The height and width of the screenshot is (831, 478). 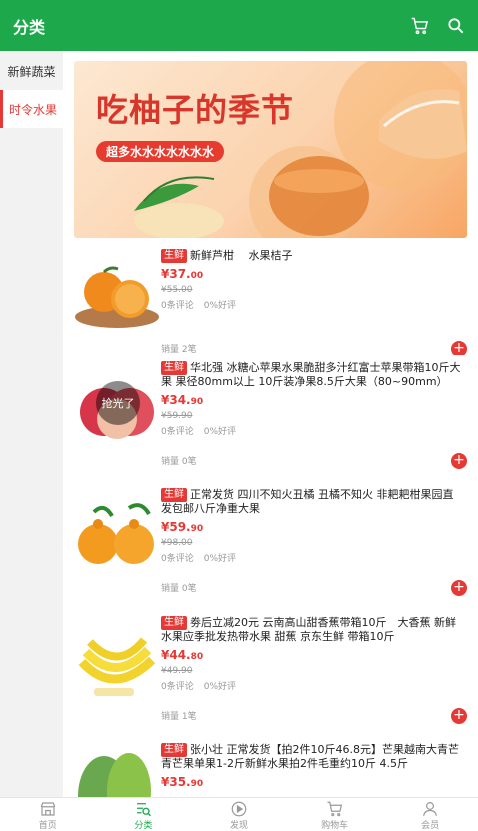 I want to click on search-icon, so click(x=456, y=25).